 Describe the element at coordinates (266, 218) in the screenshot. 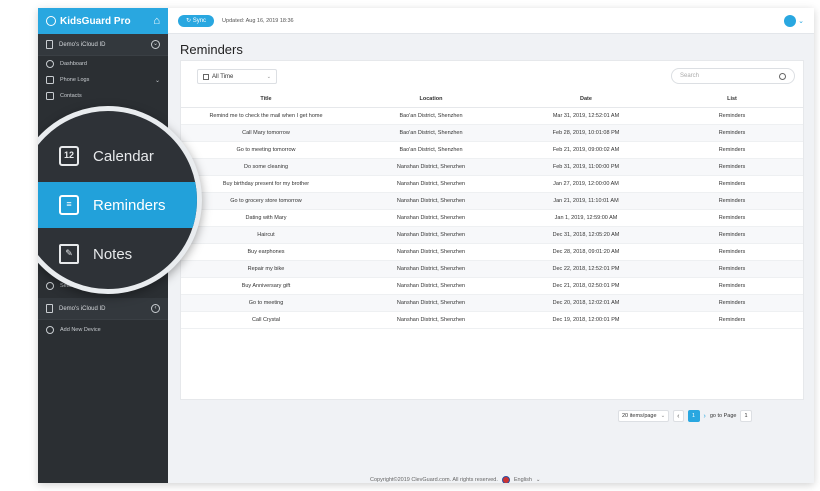

I see `cell-title: Dating with Mary` at that location.